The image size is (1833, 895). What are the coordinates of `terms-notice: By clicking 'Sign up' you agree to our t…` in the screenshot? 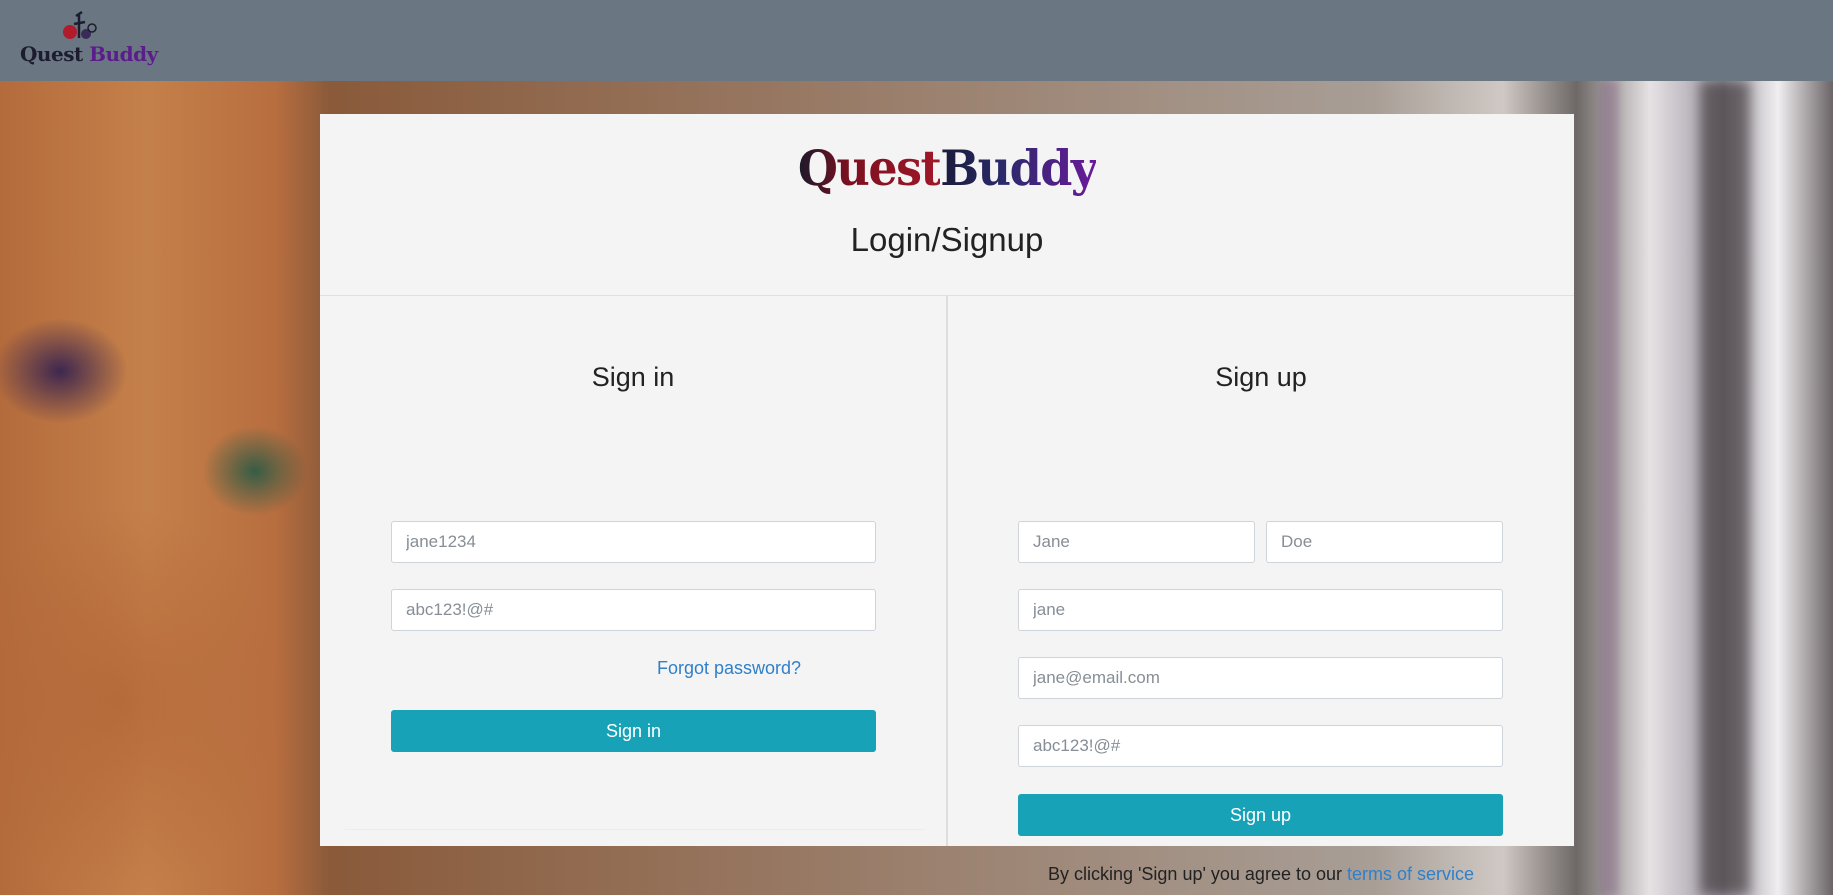 It's located at (1261, 874).